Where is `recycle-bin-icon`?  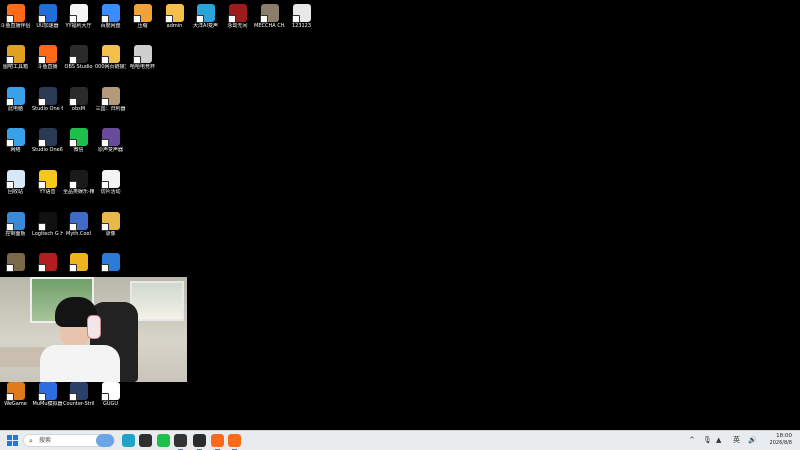 recycle-bin-icon is located at coordinates (15, 179).